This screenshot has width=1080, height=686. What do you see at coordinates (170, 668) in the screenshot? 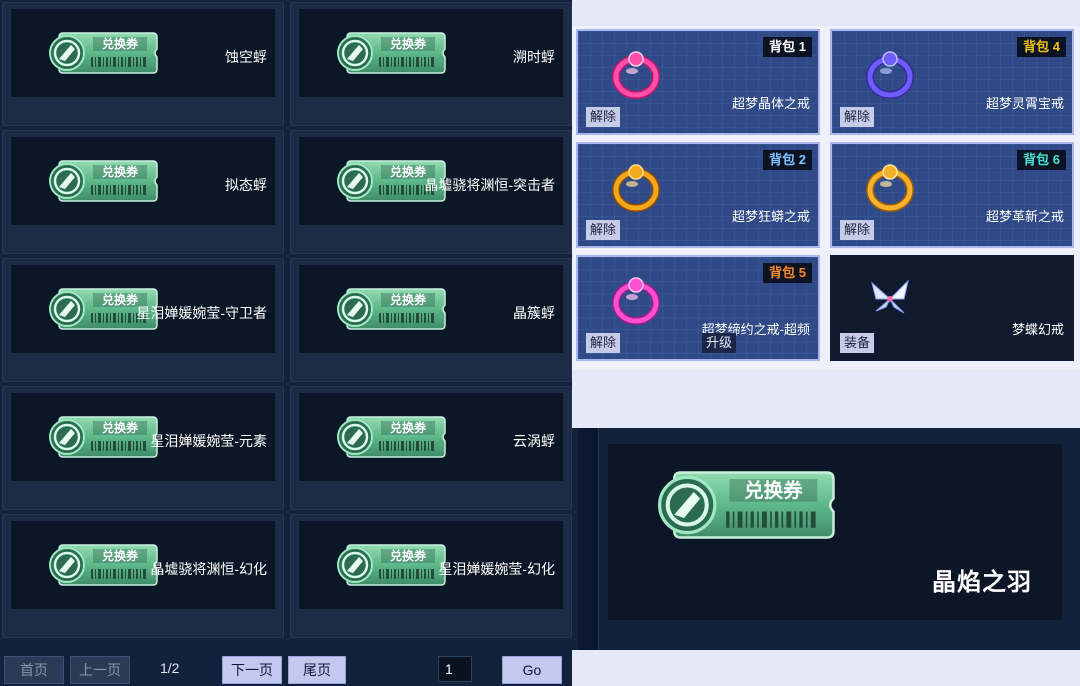
I see `page-indicator: 1/2` at bounding box center [170, 668].